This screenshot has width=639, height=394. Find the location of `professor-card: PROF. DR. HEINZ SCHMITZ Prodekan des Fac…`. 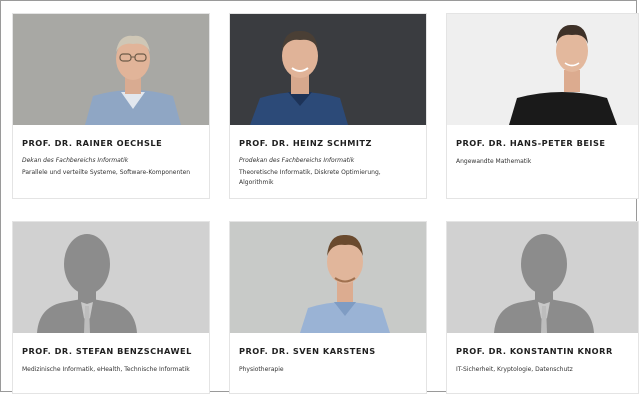

professor-card: PROF. DR. HEINZ SCHMITZ Prodekan des Fac… is located at coordinates (328, 106).